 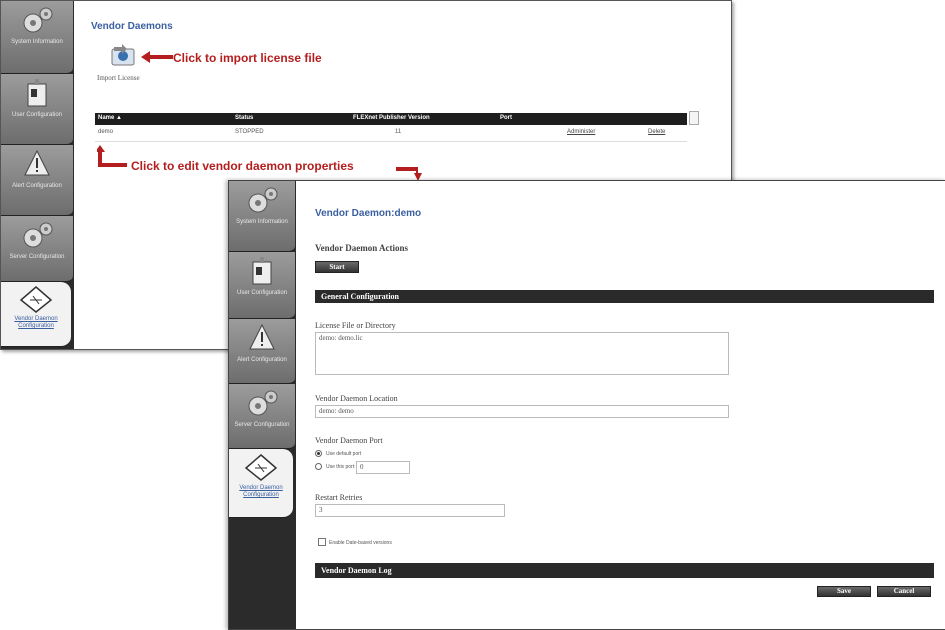 What do you see at coordinates (355, 325) in the screenshot?
I see `license-file-label: License File or Directory` at bounding box center [355, 325].